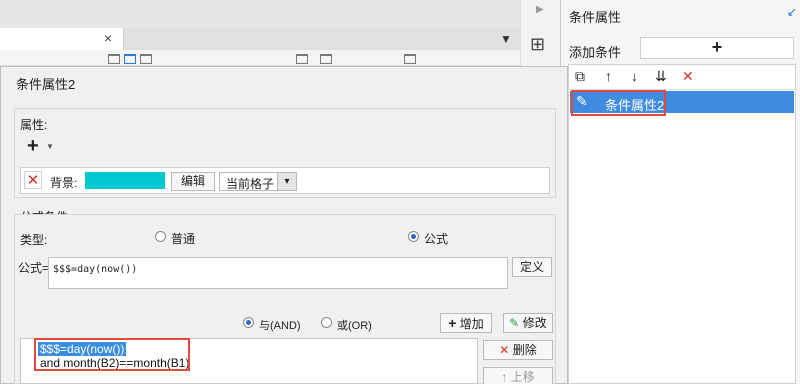 This screenshot has width=800, height=384. I want to click on type-normal-radio, so click(160, 236).